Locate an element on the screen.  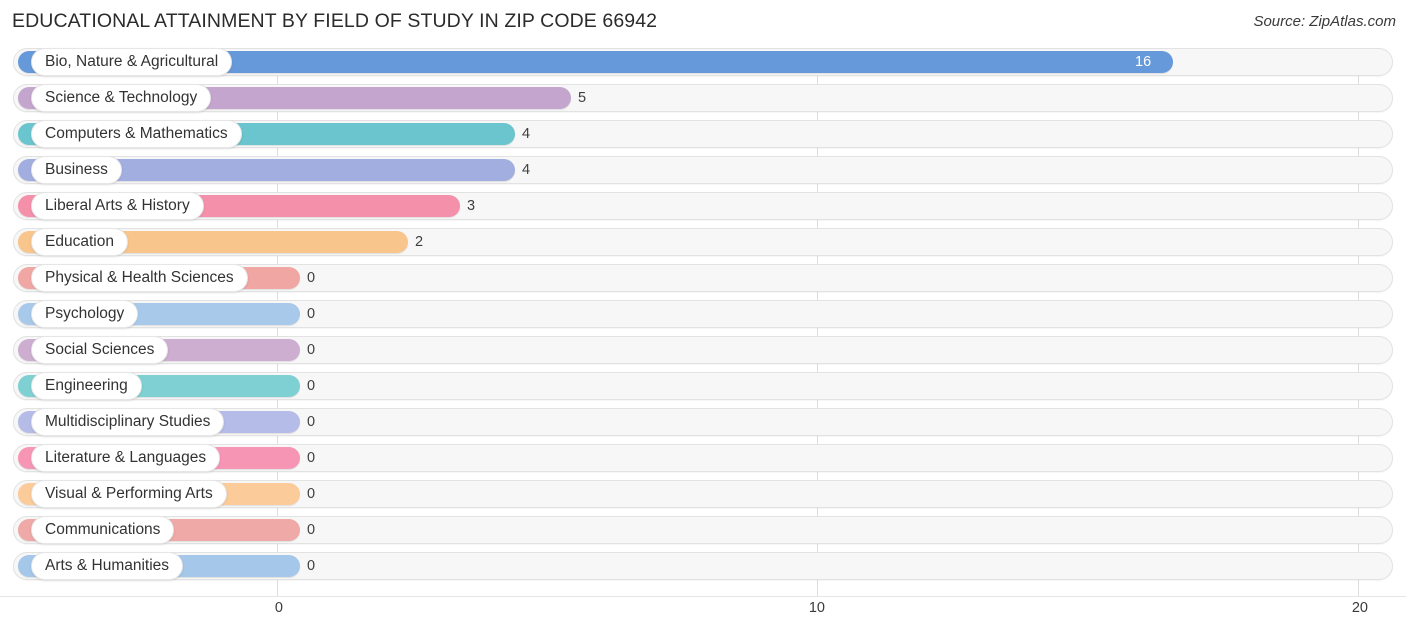
category-label-pill: Education is located at coordinates (79, 242).